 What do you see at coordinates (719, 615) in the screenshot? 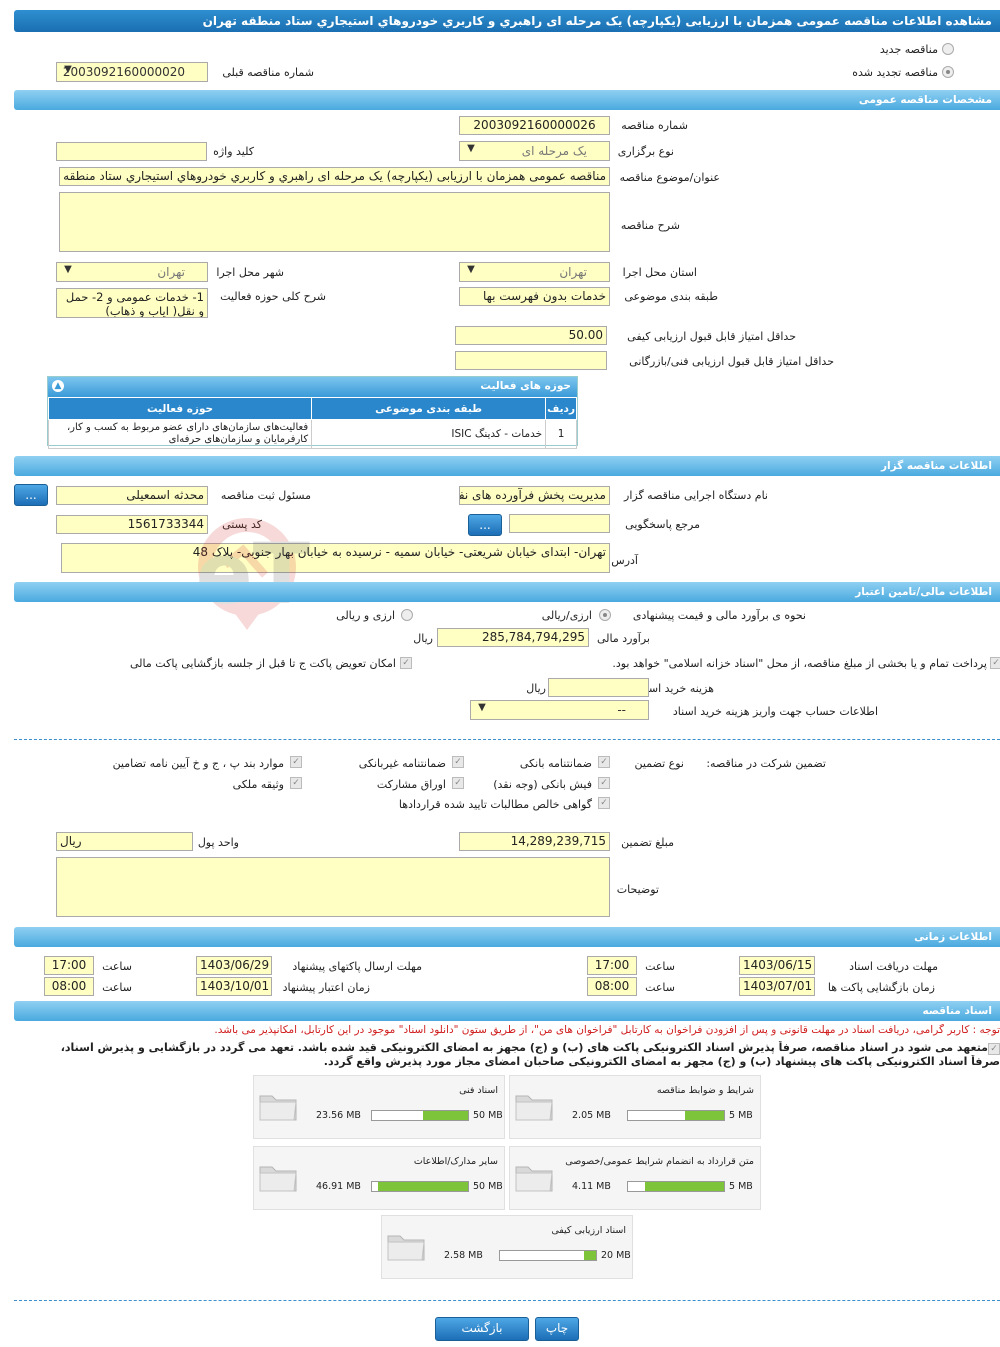
I see `estimate-method-label: نحوه ی برآورد مالی و قیمت پیشنهادی` at bounding box center [719, 615].